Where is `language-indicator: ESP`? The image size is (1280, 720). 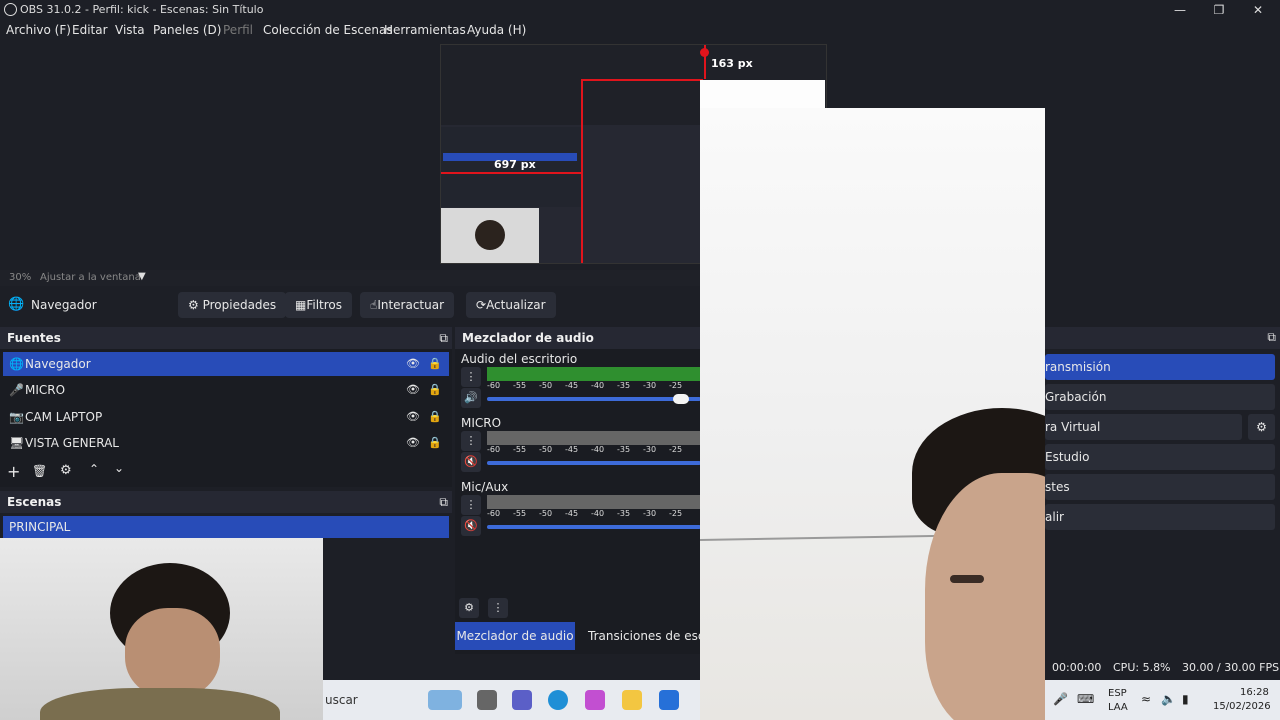
language-indicator: ESP is located at coordinates (1117, 693).